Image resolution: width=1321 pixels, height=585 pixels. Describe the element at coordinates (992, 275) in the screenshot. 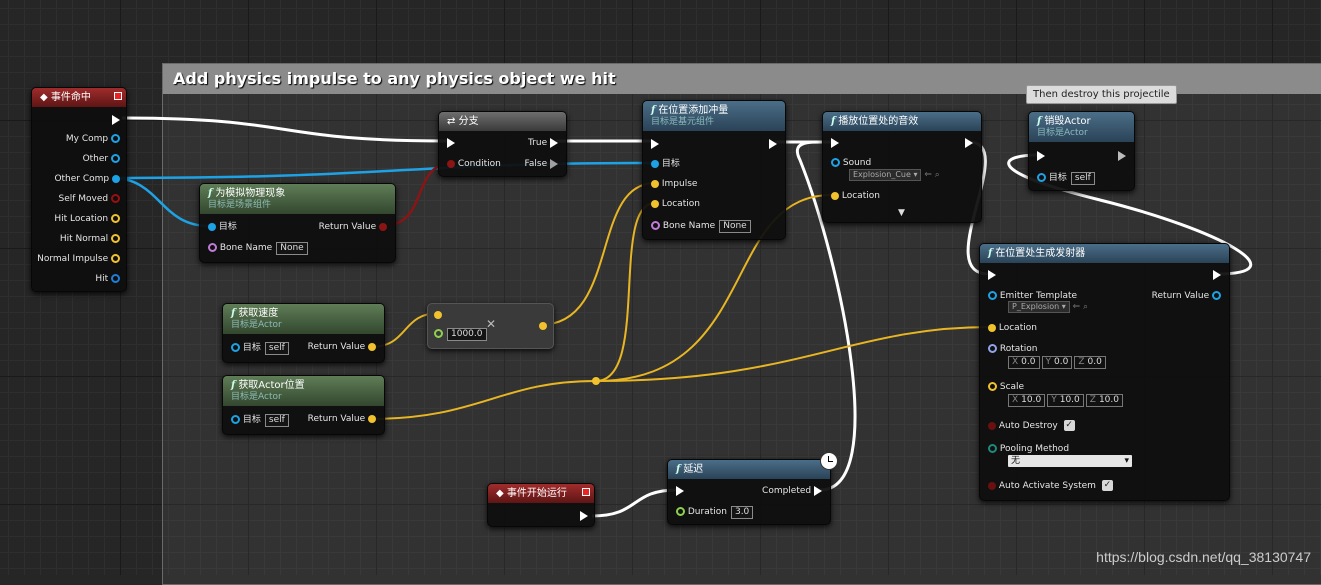

I see `spawn-exec-in` at that location.